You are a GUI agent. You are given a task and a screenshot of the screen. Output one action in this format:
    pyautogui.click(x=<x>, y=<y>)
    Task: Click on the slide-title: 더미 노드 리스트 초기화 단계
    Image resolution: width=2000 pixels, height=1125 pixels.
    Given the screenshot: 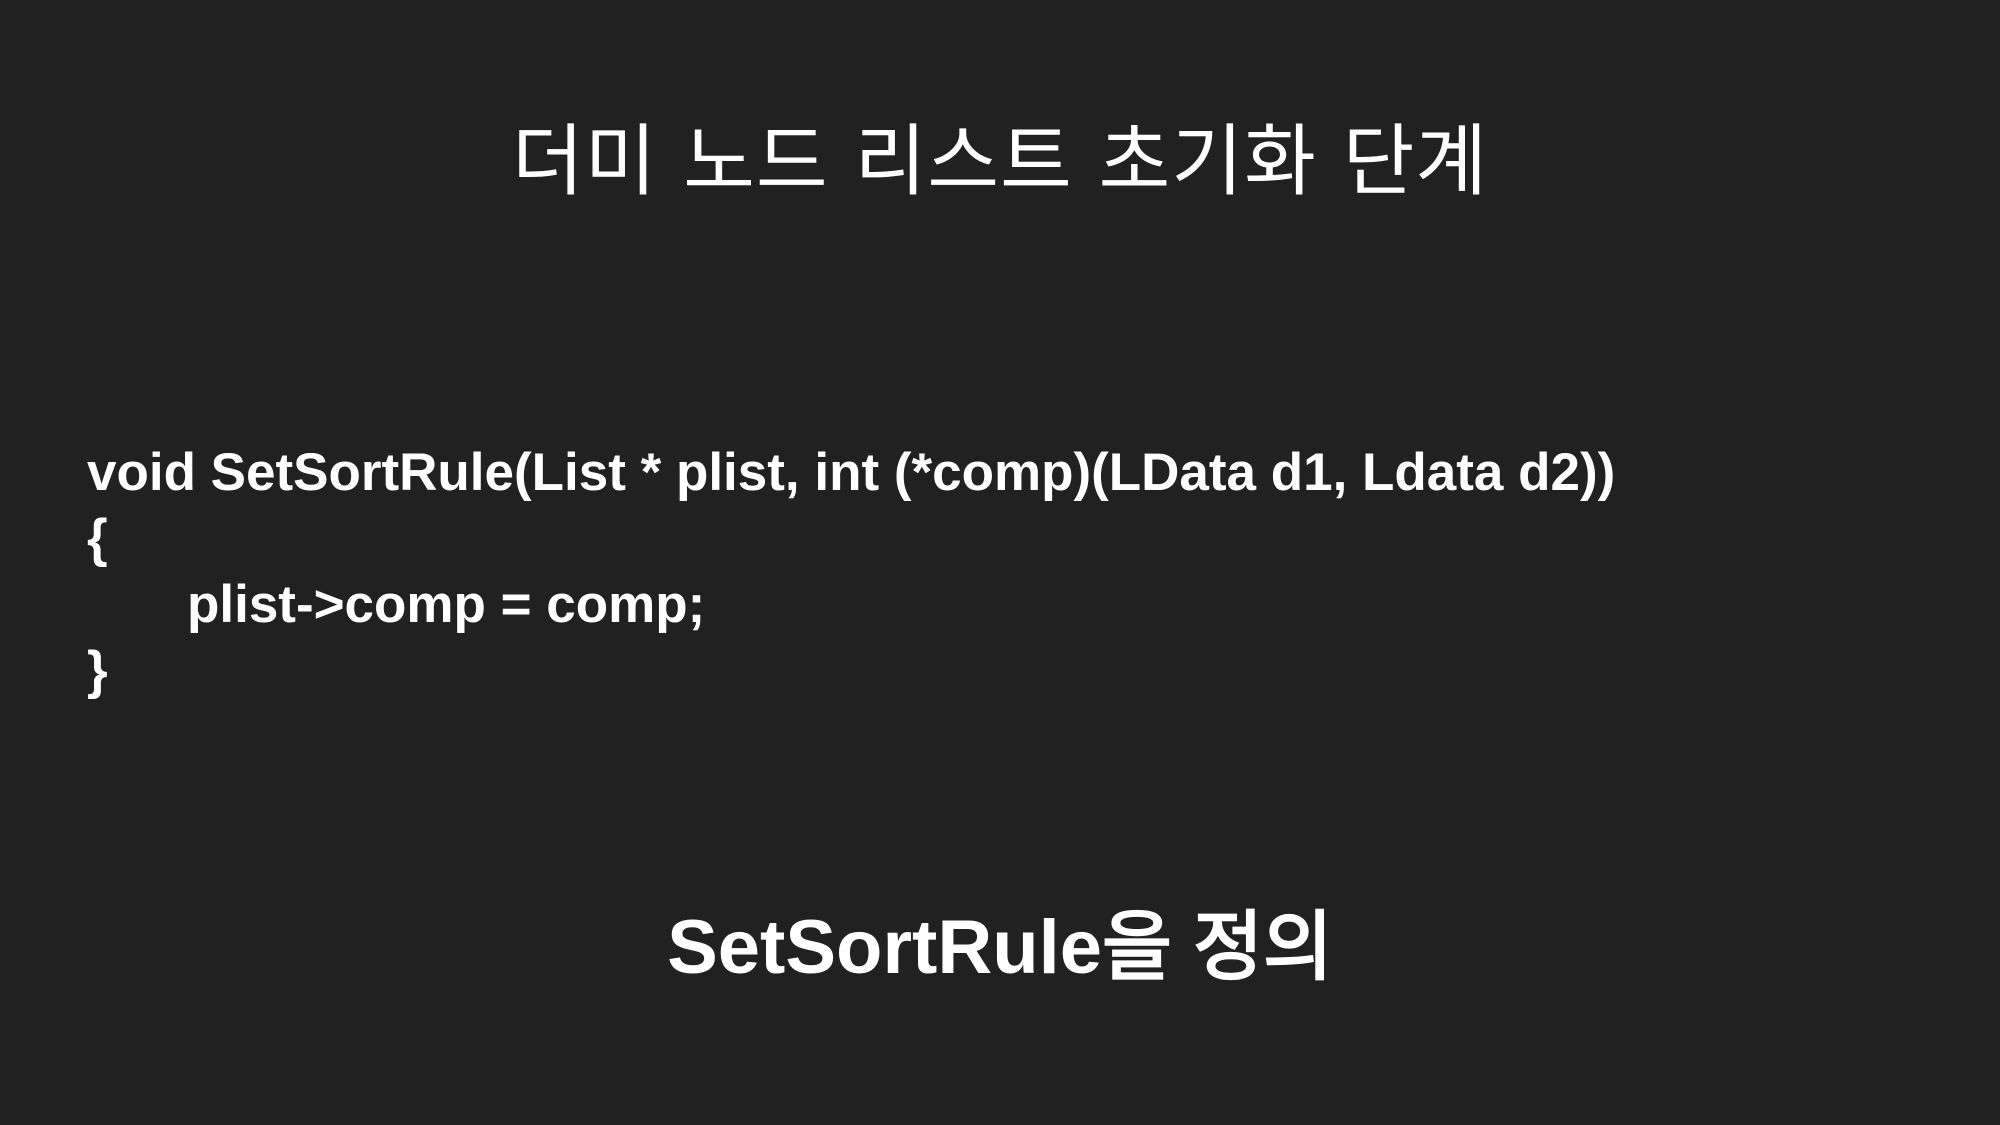 What is the action you would take?
    pyautogui.click(x=1000, y=162)
    